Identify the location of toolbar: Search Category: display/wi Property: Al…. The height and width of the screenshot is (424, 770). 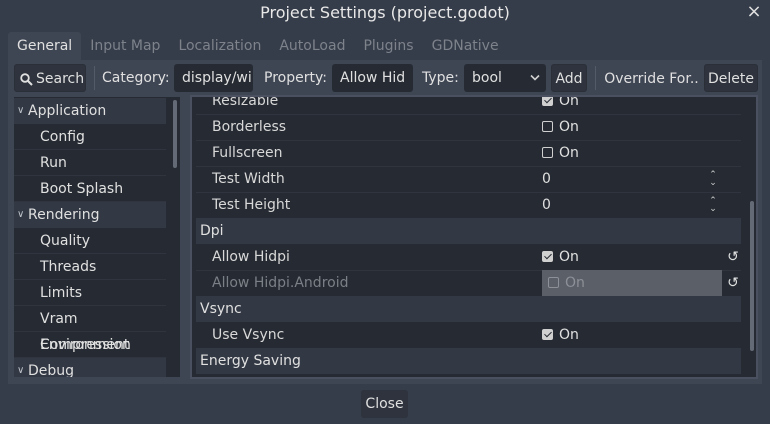
(385, 78).